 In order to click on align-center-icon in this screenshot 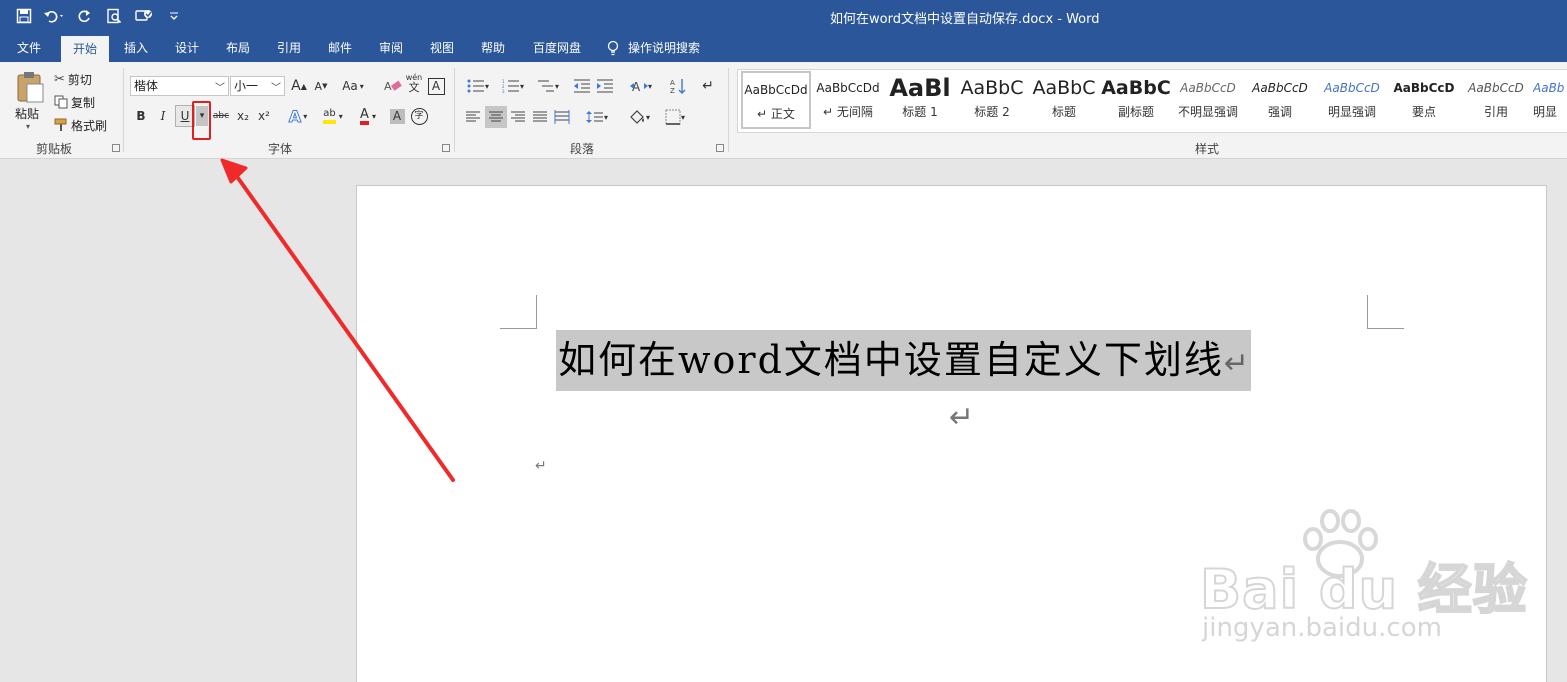, I will do `click(496, 116)`.